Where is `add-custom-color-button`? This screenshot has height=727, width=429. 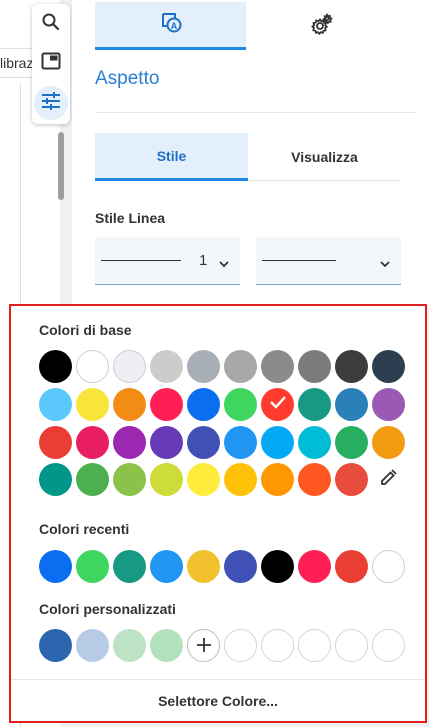
add-custom-color-button is located at coordinates (203, 645).